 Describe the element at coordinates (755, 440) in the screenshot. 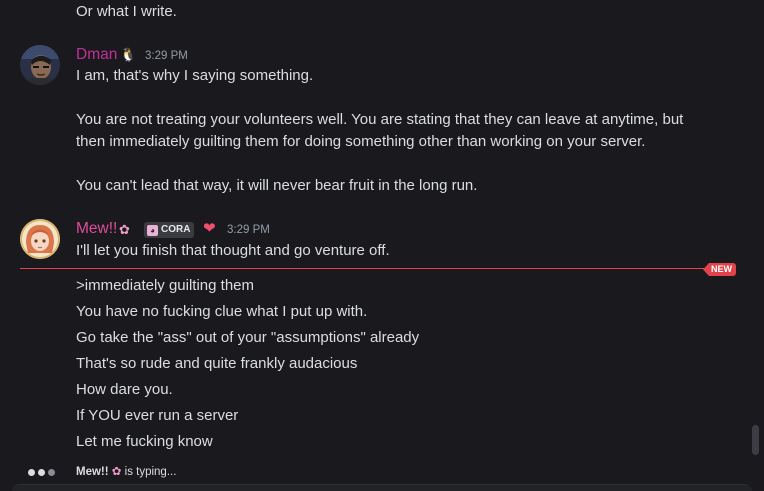

I see `scrollbar-thumb` at that location.